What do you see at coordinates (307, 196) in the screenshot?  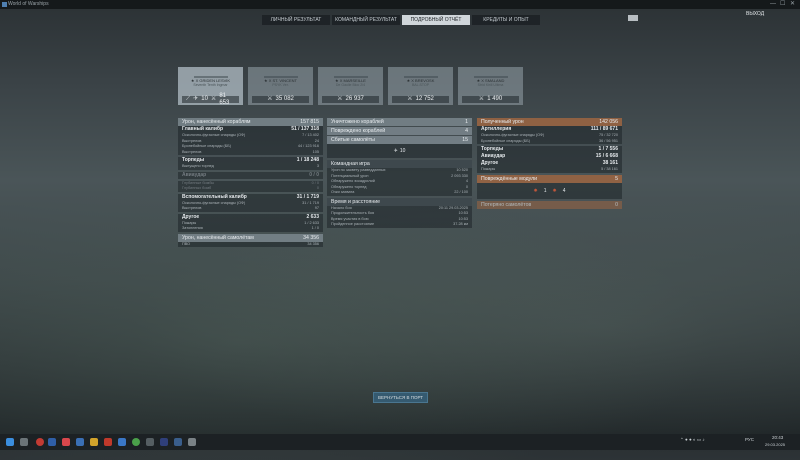 I see `stat-value: 31 / 1 719` at bounding box center [307, 196].